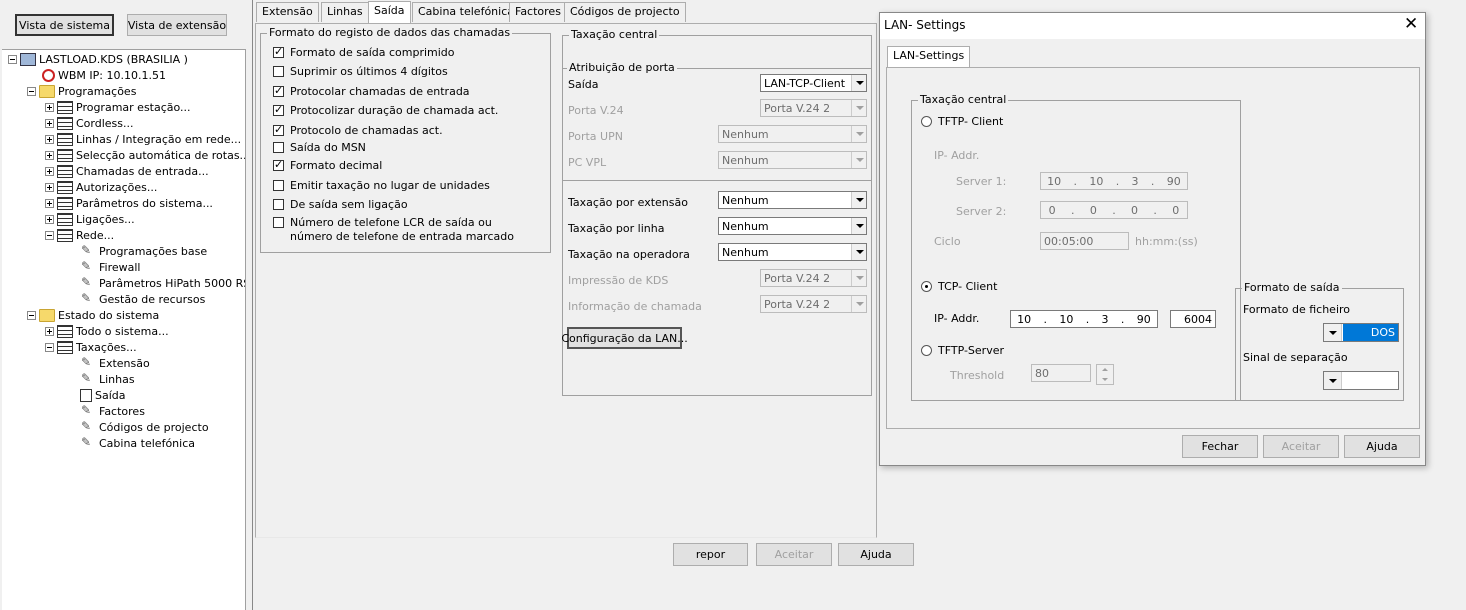 The height and width of the screenshot is (610, 1466). What do you see at coordinates (177, 25) in the screenshot?
I see `extension-view-button: Vista de extensão` at bounding box center [177, 25].